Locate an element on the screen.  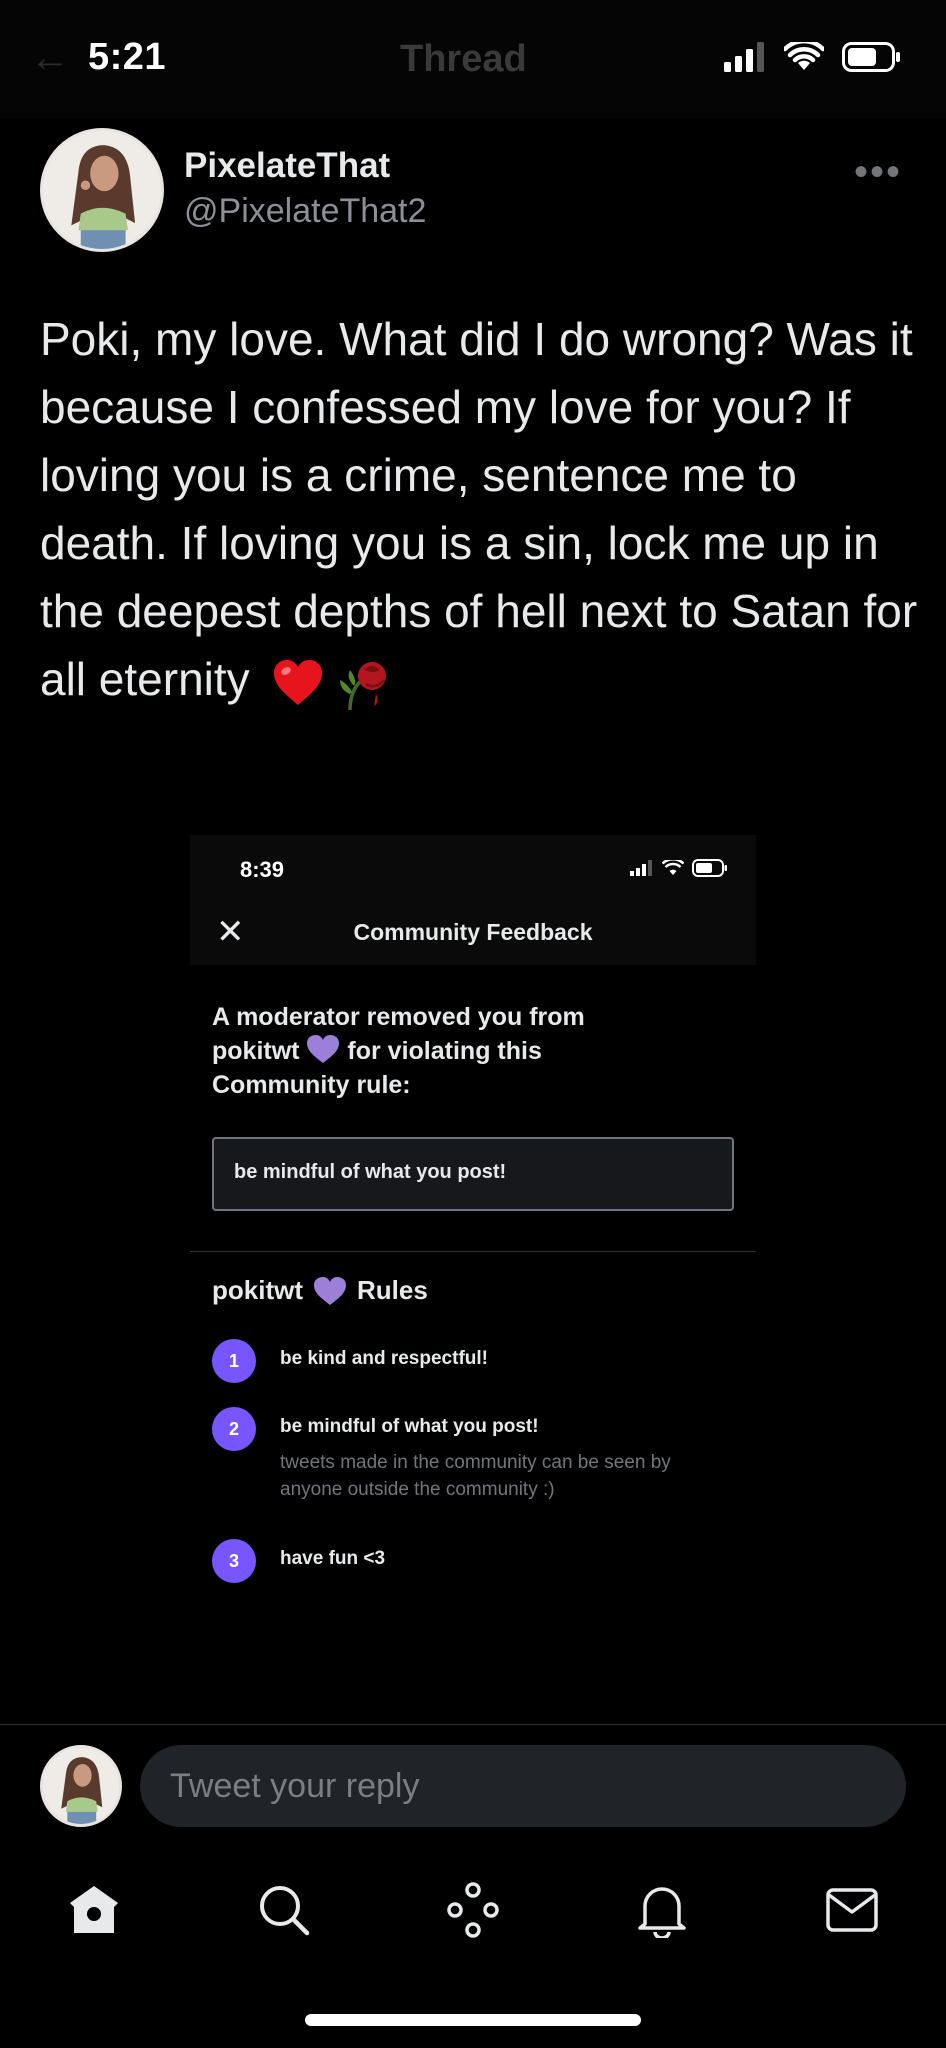
messages-icon is located at coordinates (852, 1910).